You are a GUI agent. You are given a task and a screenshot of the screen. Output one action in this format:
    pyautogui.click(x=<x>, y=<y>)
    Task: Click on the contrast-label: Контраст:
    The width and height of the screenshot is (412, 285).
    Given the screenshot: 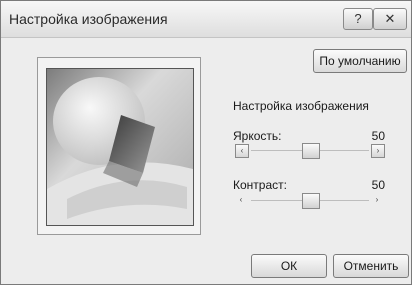 What is the action you would take?
    pyautogui.click(x=260, y=185)
    